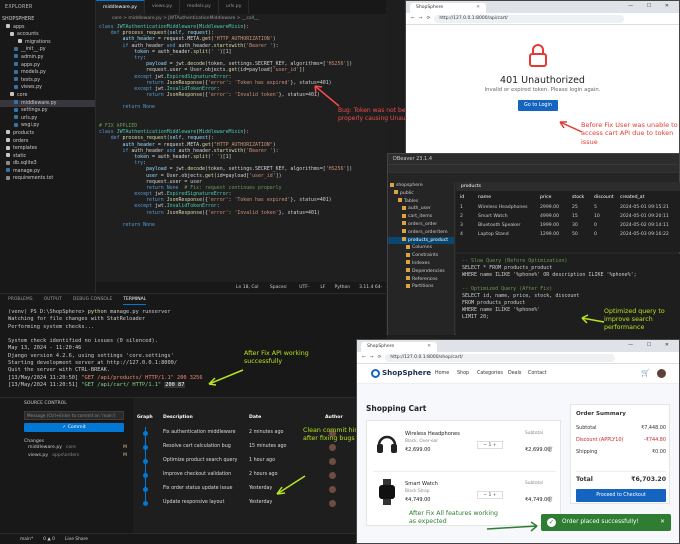  What do you see at coordinates (493, 235) in the screenshot?
I see `grid-cell: Laptop Stand` at bounding box center [493, 235].